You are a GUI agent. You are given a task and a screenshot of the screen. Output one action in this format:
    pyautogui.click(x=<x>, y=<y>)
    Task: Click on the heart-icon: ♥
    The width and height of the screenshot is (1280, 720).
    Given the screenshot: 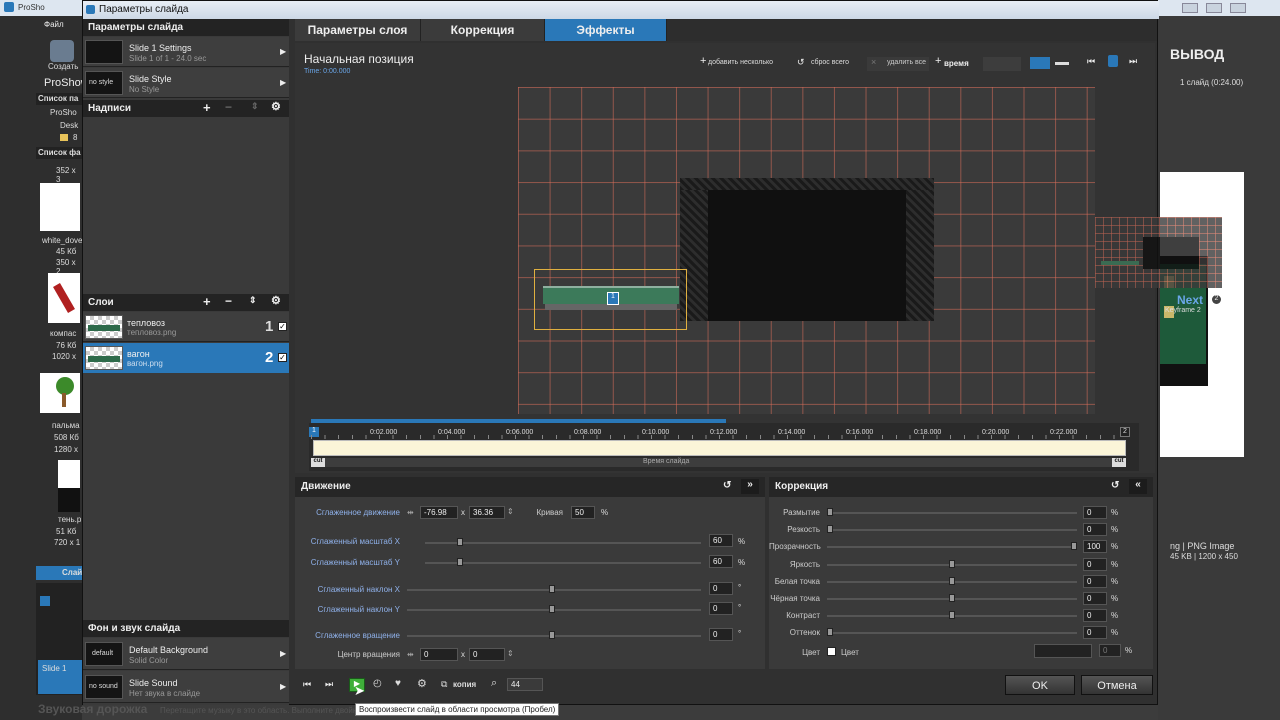 What is the action you would take?
    pyautogui.click(x=398, y=683)
    